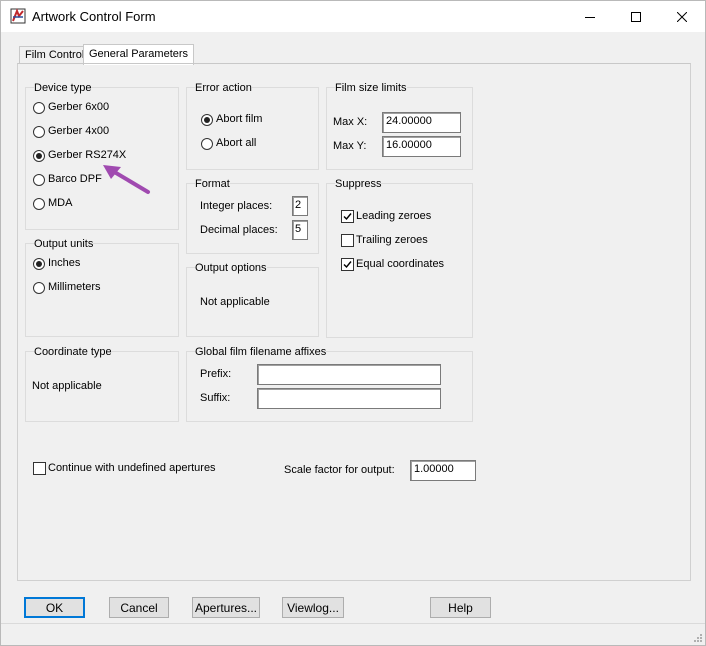 The height and width of the screenshot is (646, 706). I want to click on decimal-places-input: 5, so click(300, 230).